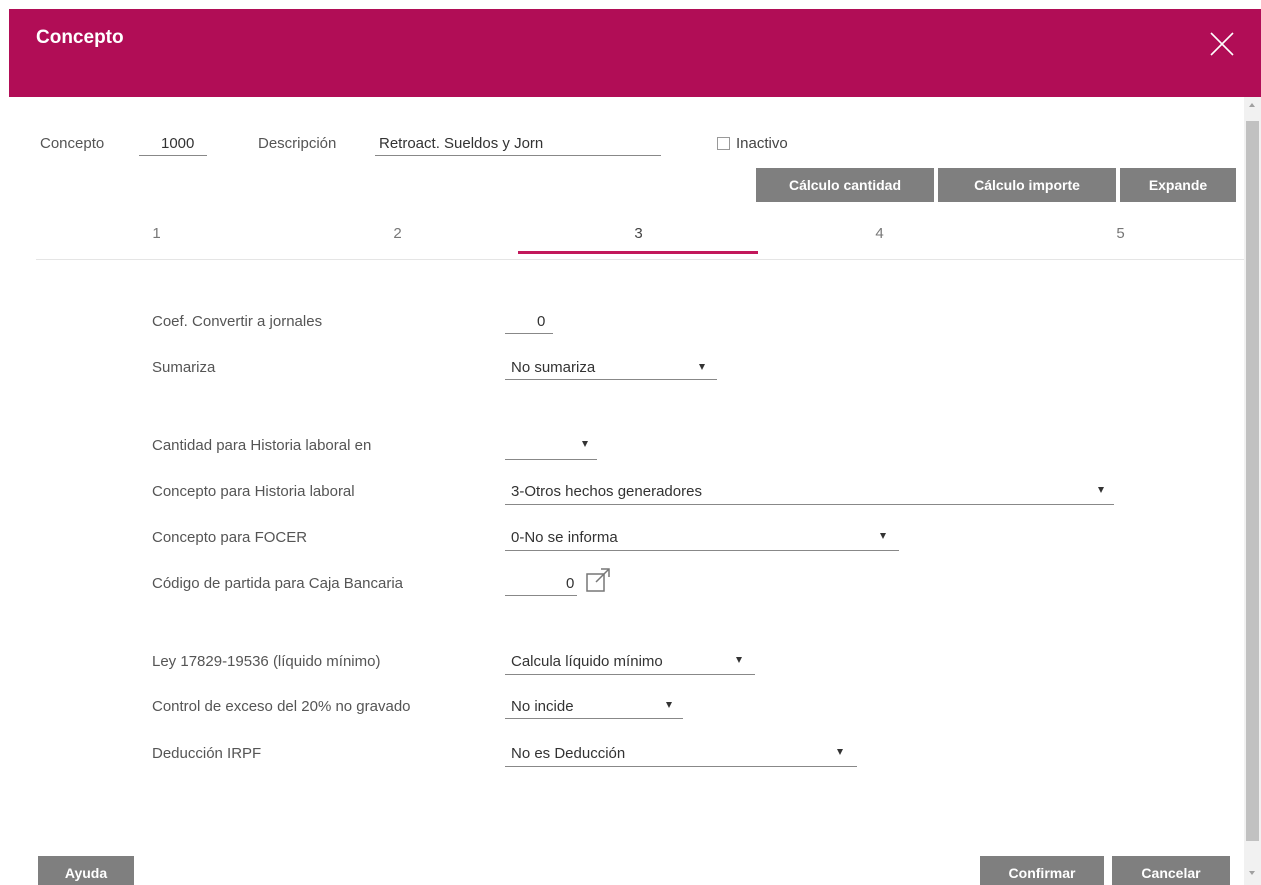 This screenshot has width=1261, height=885. Describe the element at coordinates (594, 718) in the screenshot. I see `control-select` at that location.